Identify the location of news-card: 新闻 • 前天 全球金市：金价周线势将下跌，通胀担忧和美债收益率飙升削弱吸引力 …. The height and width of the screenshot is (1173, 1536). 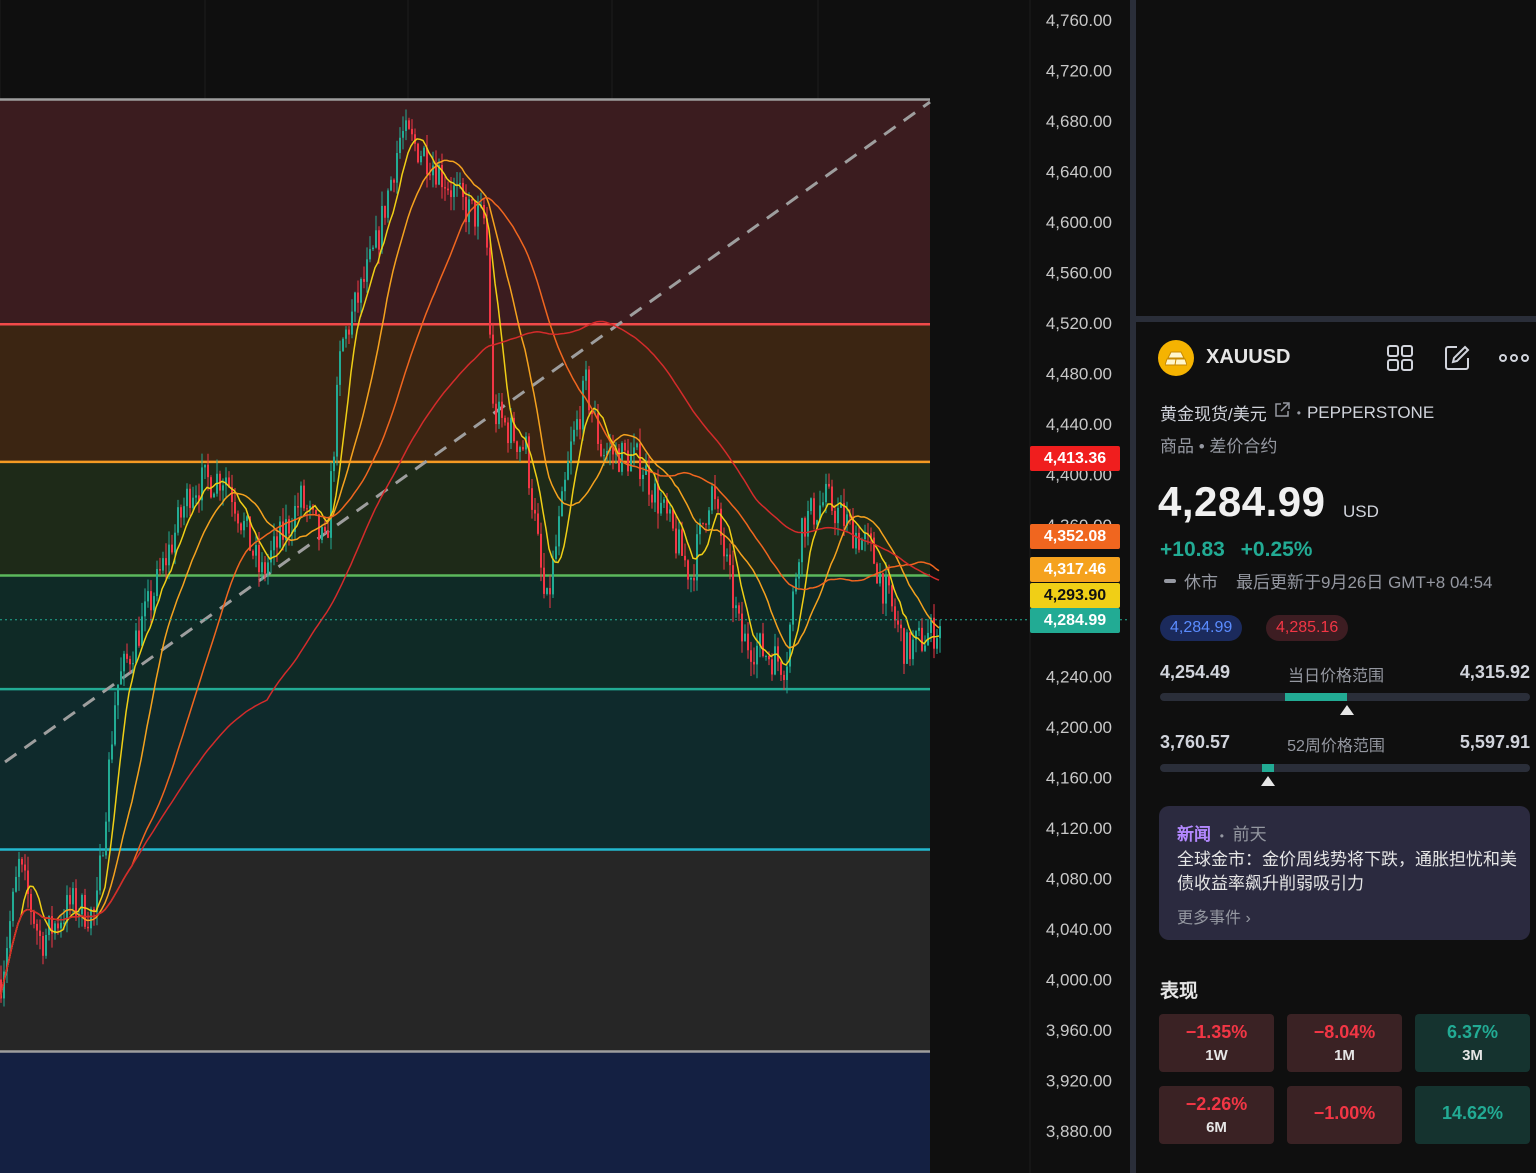
(1344, 873).